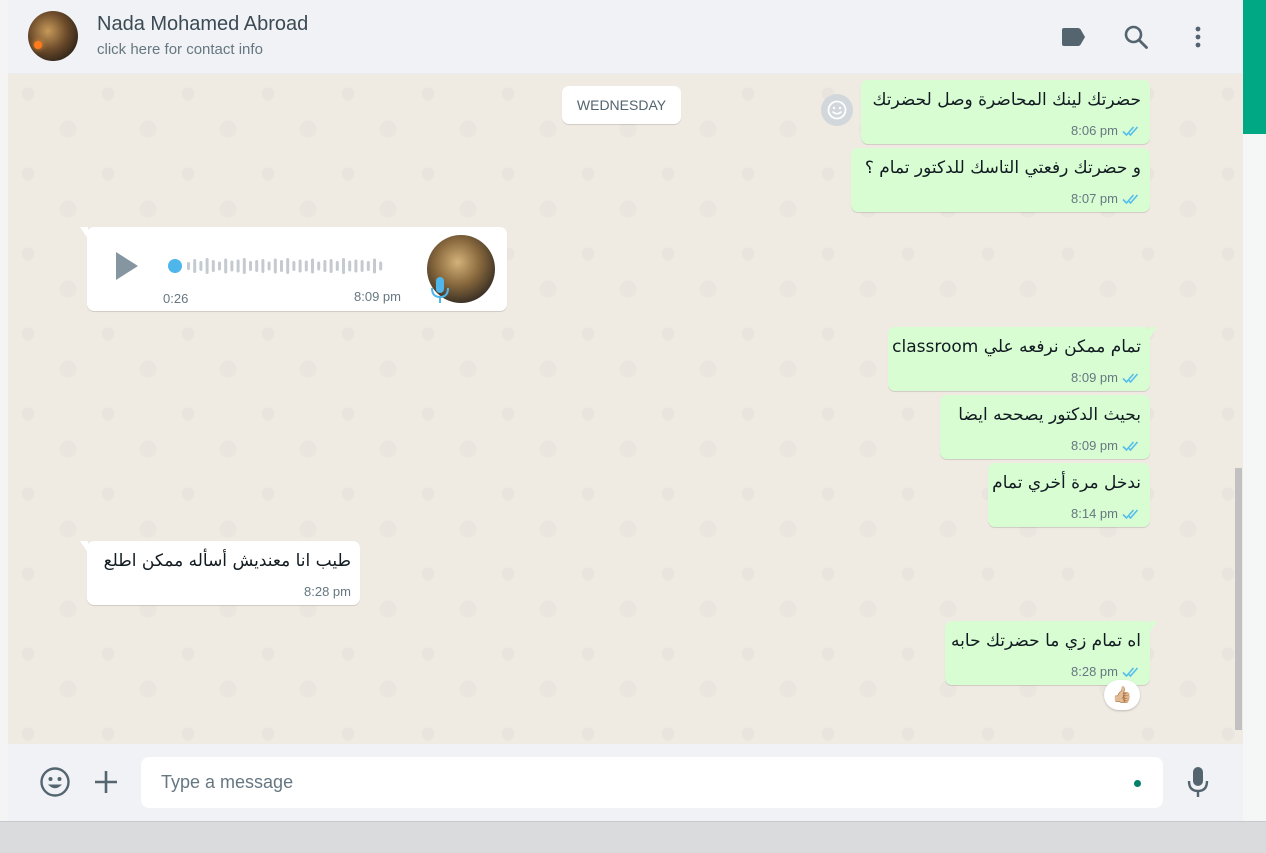 The image size is (1266, 853). I want to click on scrollbar-thumb, so click(1238, 599).